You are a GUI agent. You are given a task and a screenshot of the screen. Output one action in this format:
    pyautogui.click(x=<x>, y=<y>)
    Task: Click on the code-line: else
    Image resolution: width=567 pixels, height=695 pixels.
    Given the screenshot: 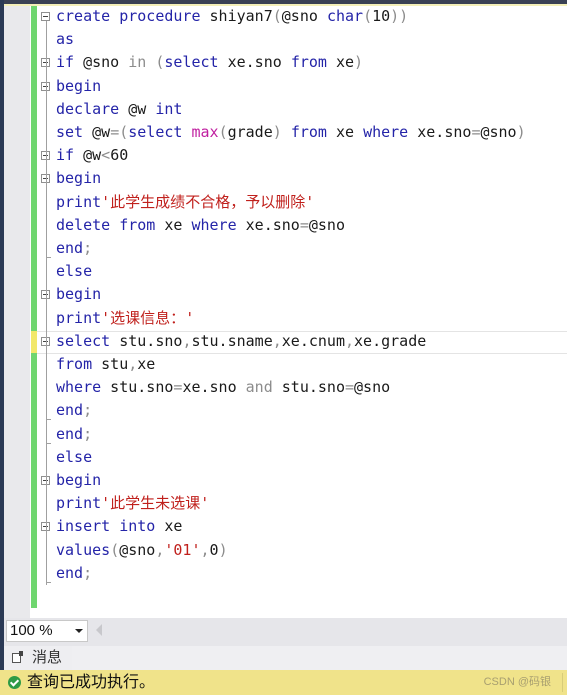 What is the action you would take?
    pyautogui.click(x=74, y=271)
    